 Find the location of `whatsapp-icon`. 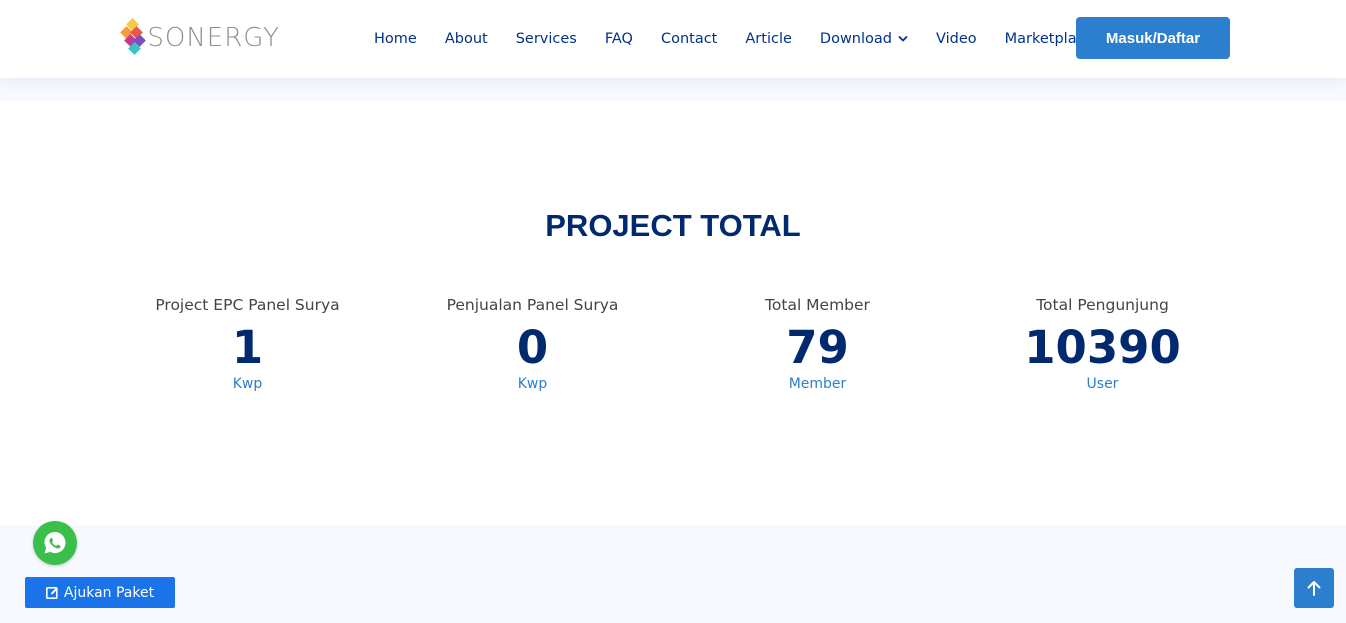

whatsapp-icon is located at coordinates (55, 543).